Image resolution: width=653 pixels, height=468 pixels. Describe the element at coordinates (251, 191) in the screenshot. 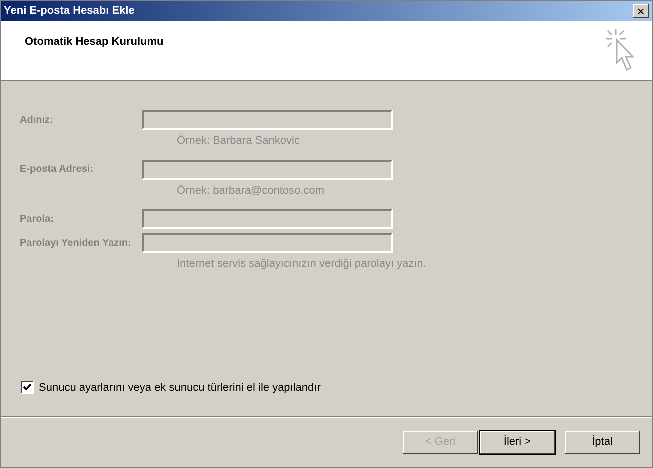

I see `hint-text: Örnek: barbara@contoso.com` at that location.